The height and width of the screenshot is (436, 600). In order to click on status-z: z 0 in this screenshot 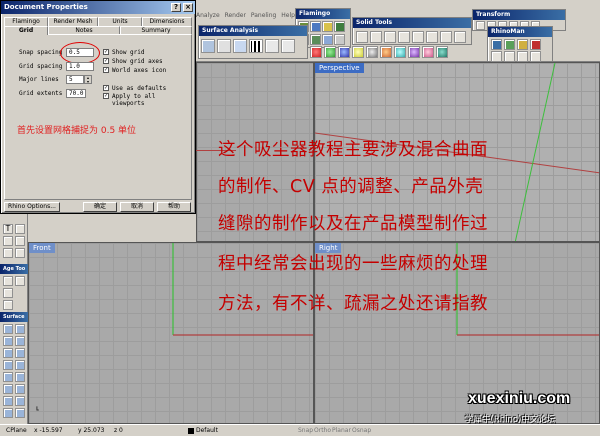, I will do `click(118, 430)`.